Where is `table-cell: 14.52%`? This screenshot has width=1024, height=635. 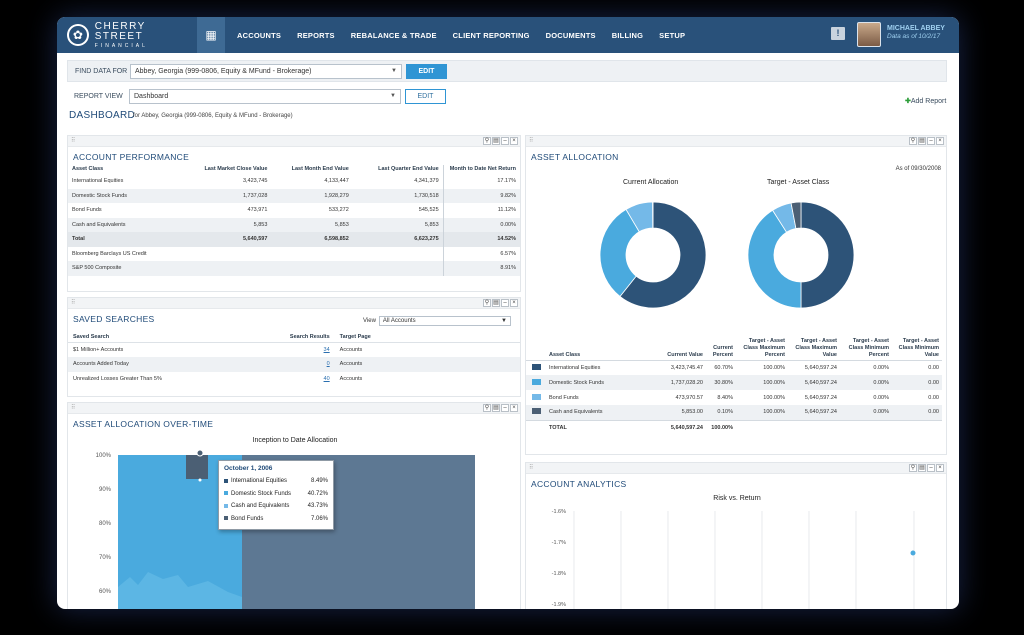
table-cell: 14.52% is located at coordinates (481, 239).